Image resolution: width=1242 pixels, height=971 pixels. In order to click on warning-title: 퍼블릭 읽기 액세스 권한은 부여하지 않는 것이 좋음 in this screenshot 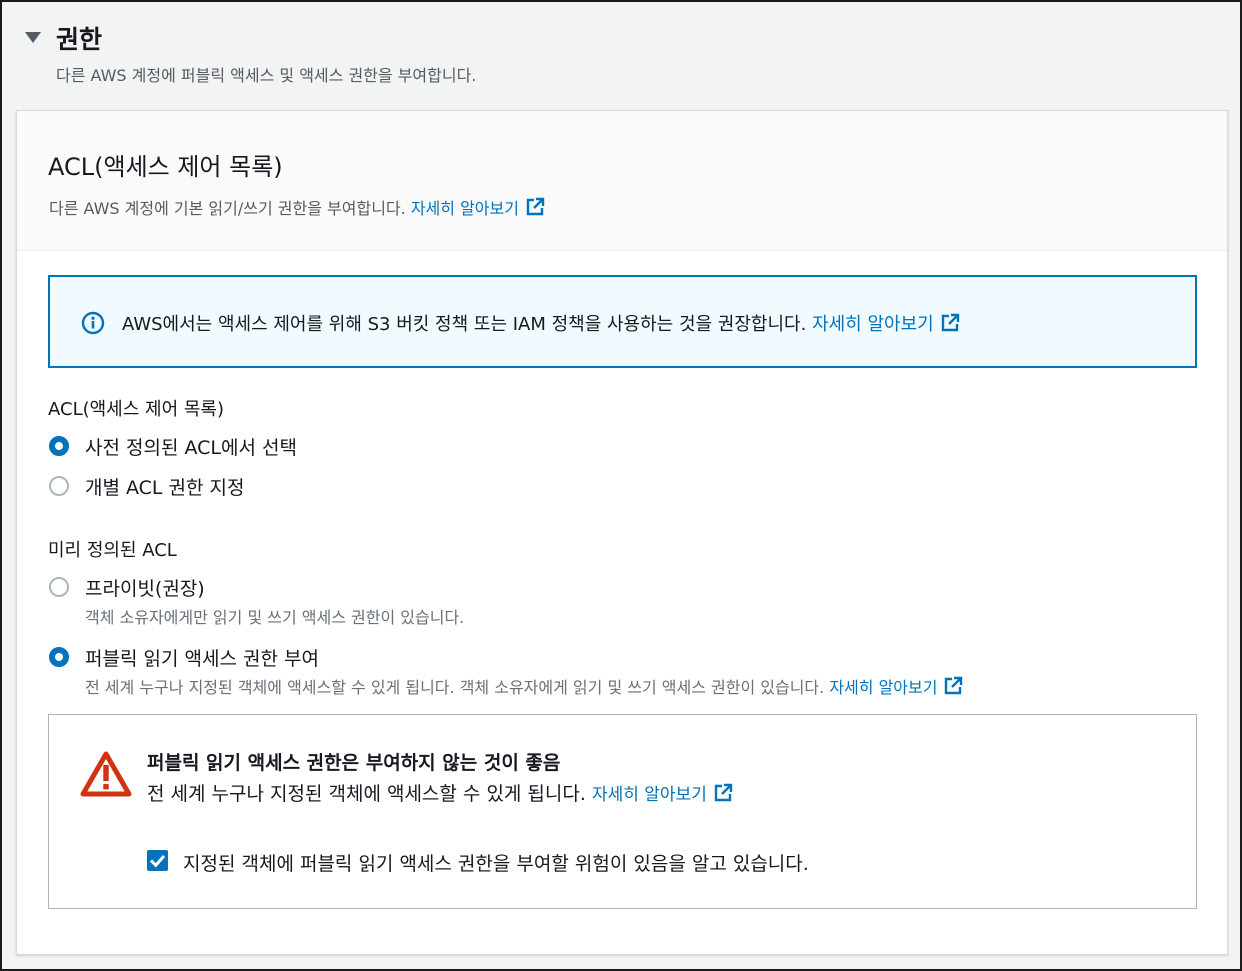, I will do `click(354, 763)`.